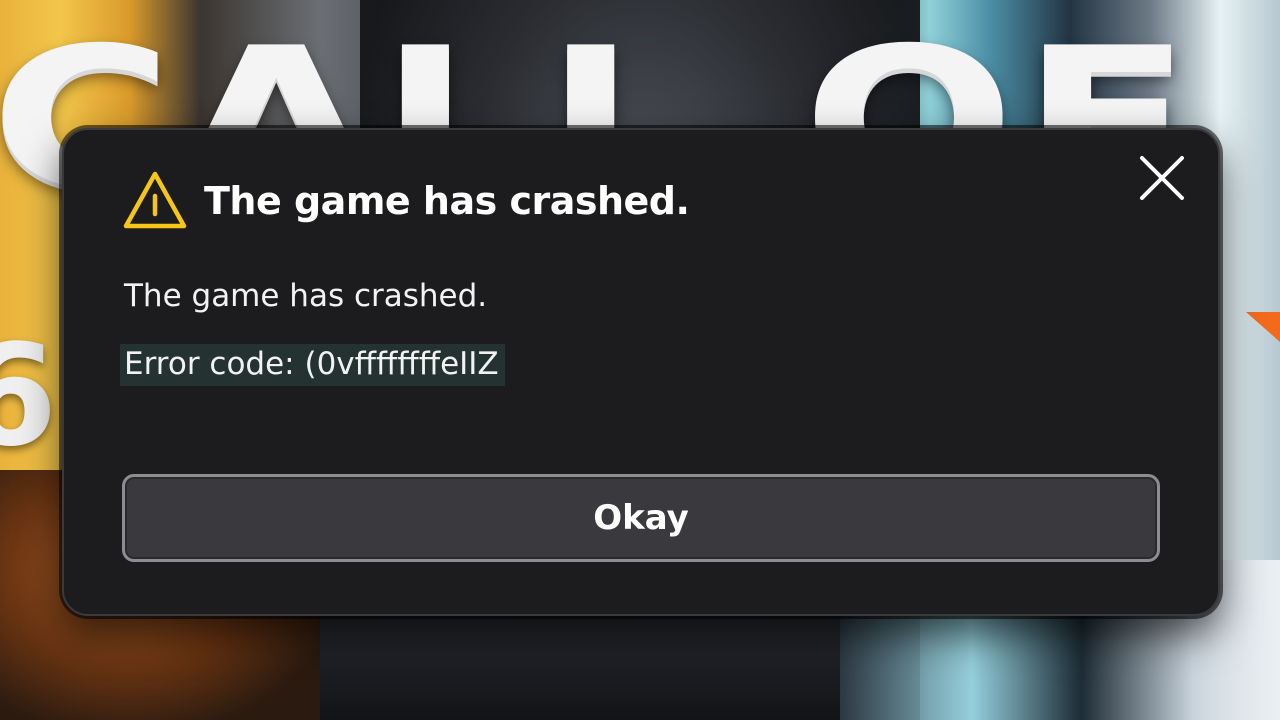 The height and width of the screenshot is (720, 1280). I want to click on background-character-lower, so click(580, 660).